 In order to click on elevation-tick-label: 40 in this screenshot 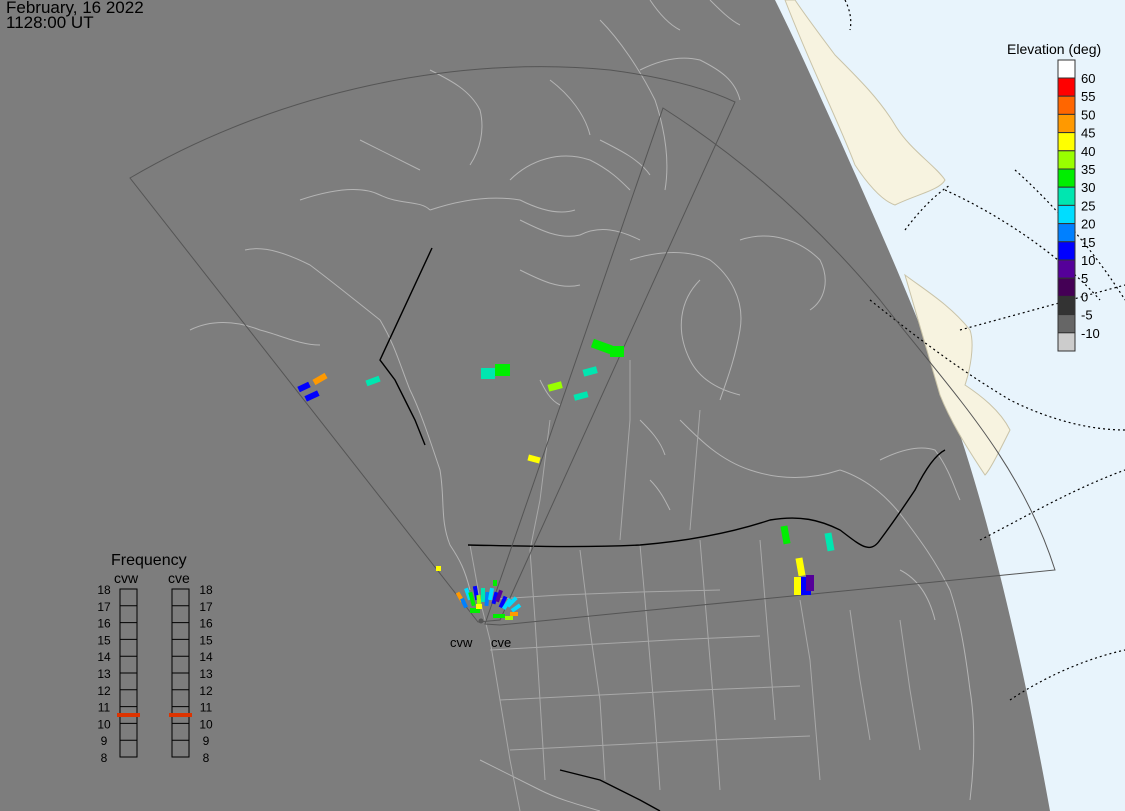, I will do `click(1088, 151)`.